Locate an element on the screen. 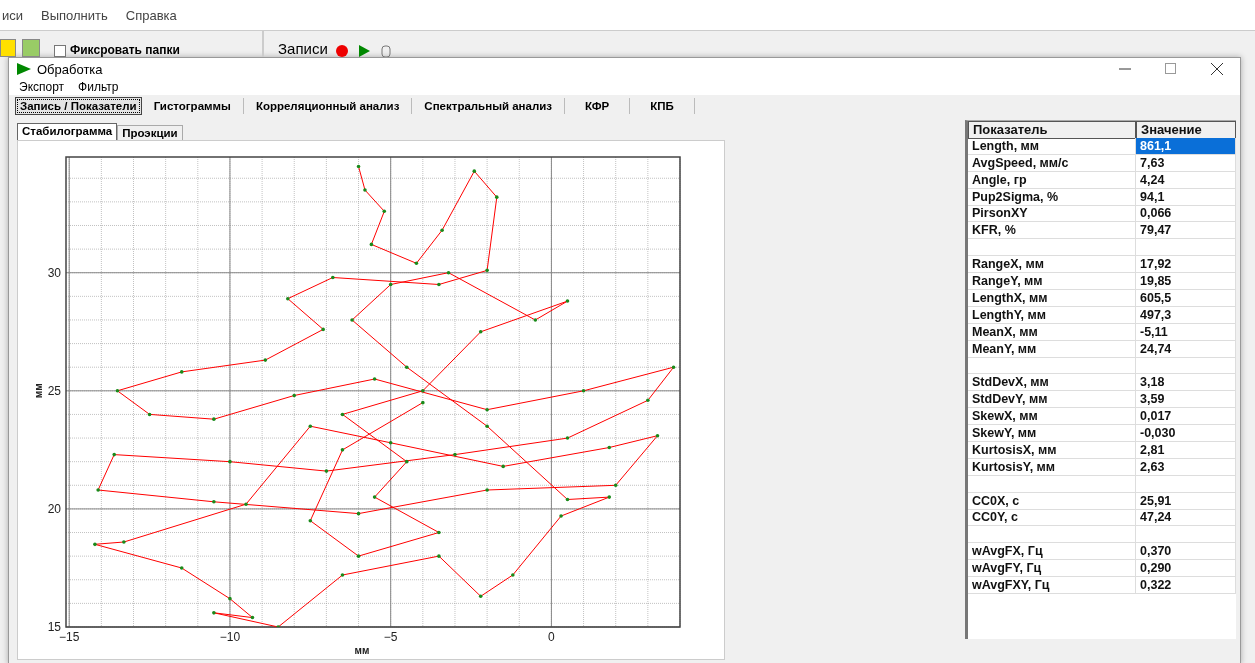  table-cell: LengthX, мм is located at coordinates (1052, 298).